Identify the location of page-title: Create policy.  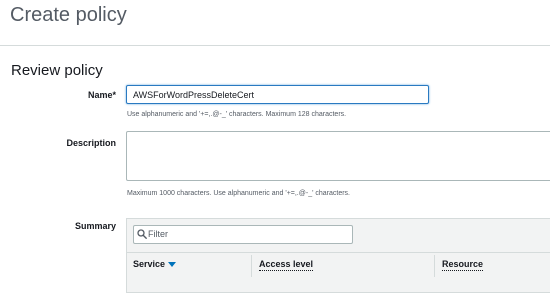
(68, 15).